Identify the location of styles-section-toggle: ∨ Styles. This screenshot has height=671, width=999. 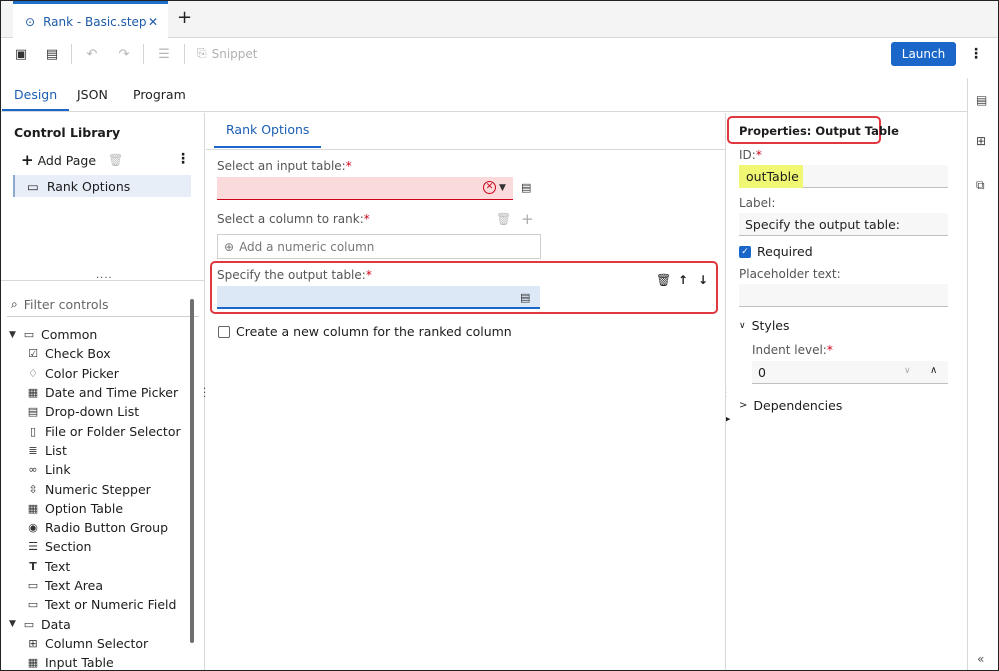
(764, 325).